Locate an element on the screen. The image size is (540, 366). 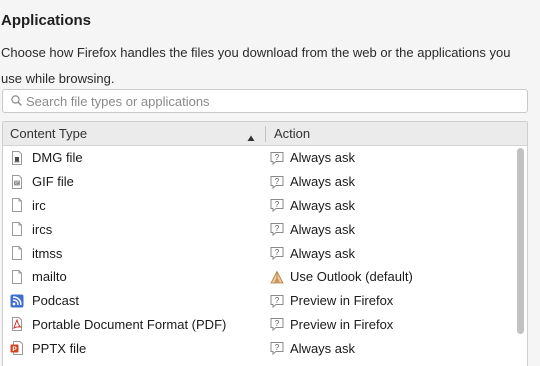
table-row: mailto Use Outlook (default) is located at coordinates (265, 277).